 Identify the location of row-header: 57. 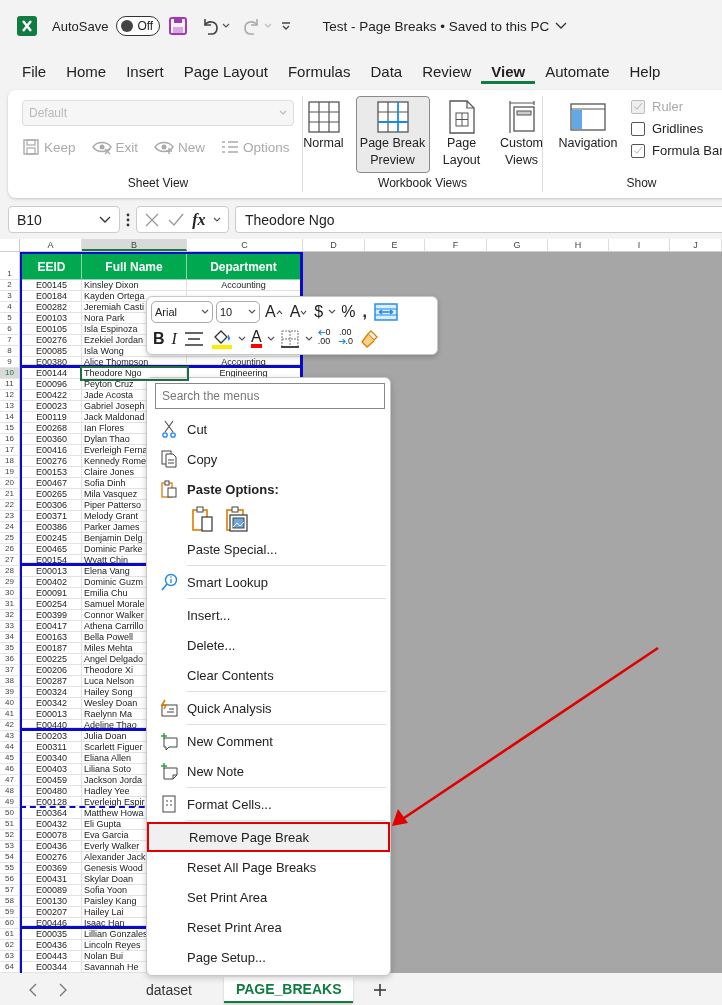
(10, 890).